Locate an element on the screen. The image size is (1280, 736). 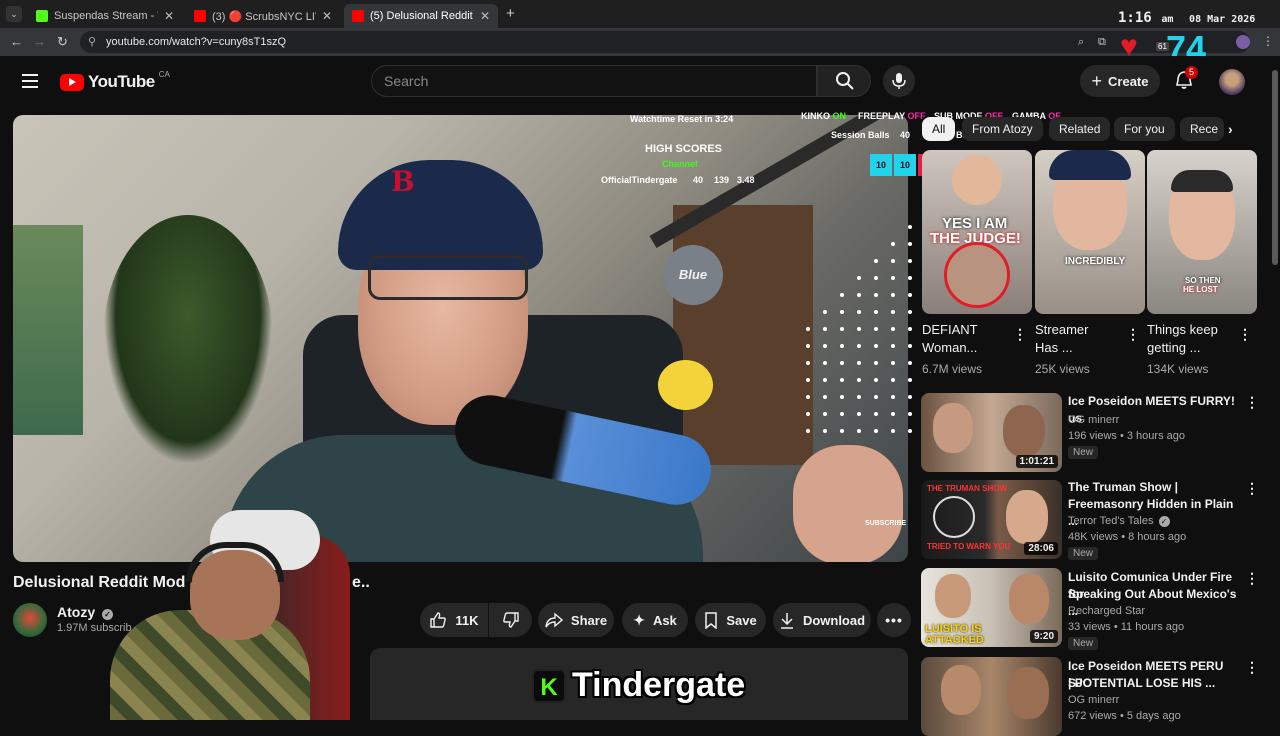
tab-search-button: ⌄ is located at coordinates (14, 14).